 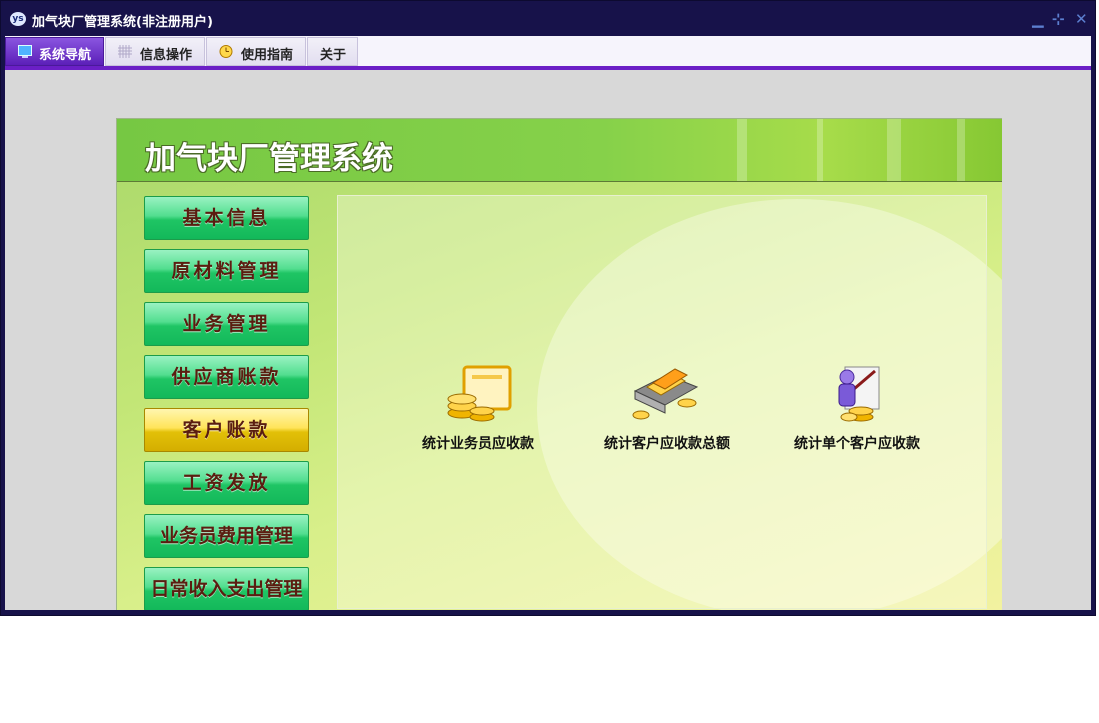 What do you see at coordinates (559, 150) in the screenshot?
I see `header-band: 加气块厂管理系统` at bounding box center [559, 150].